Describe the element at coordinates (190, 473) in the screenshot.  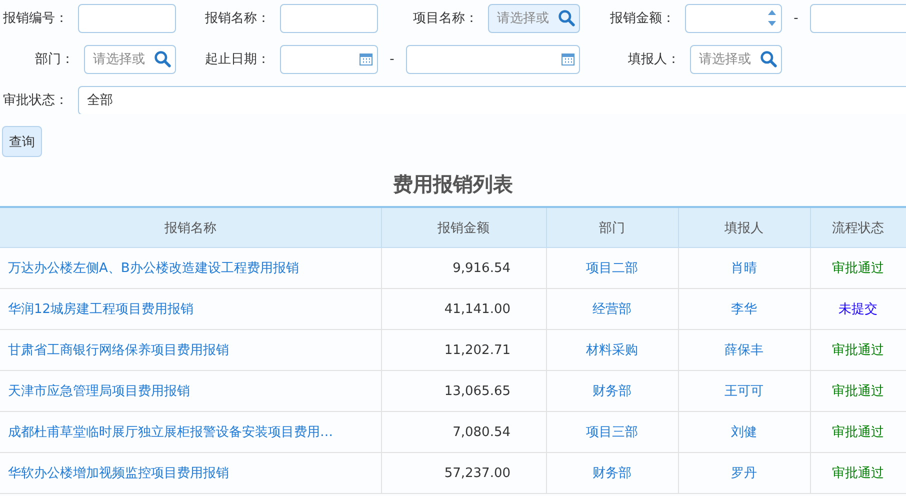
I see `expense-name-link: 华软办公楼增加视频监控项目费用报销` at that location.